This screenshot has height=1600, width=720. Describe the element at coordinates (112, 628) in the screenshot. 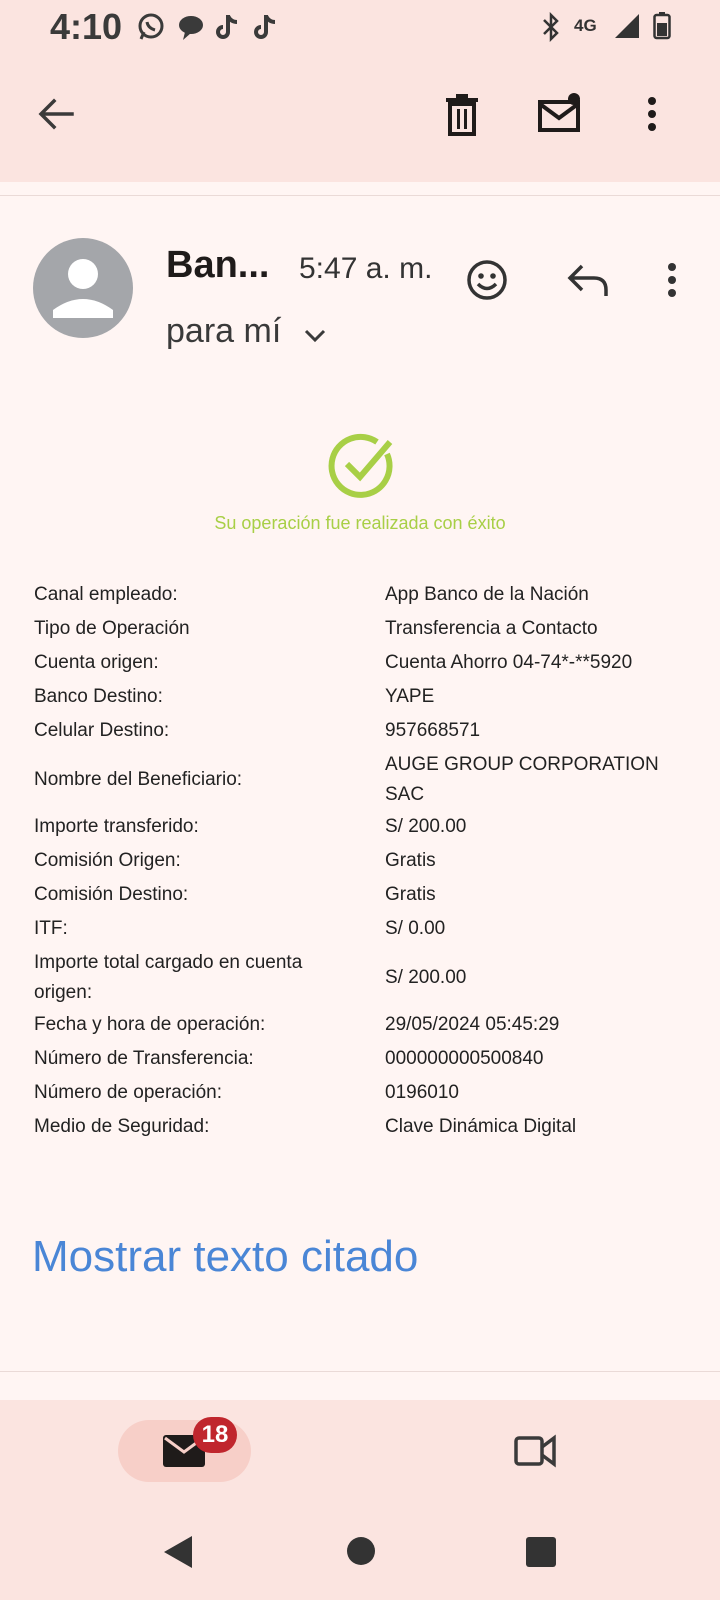

I see `detail-label: Tipo de Operación` at that location.